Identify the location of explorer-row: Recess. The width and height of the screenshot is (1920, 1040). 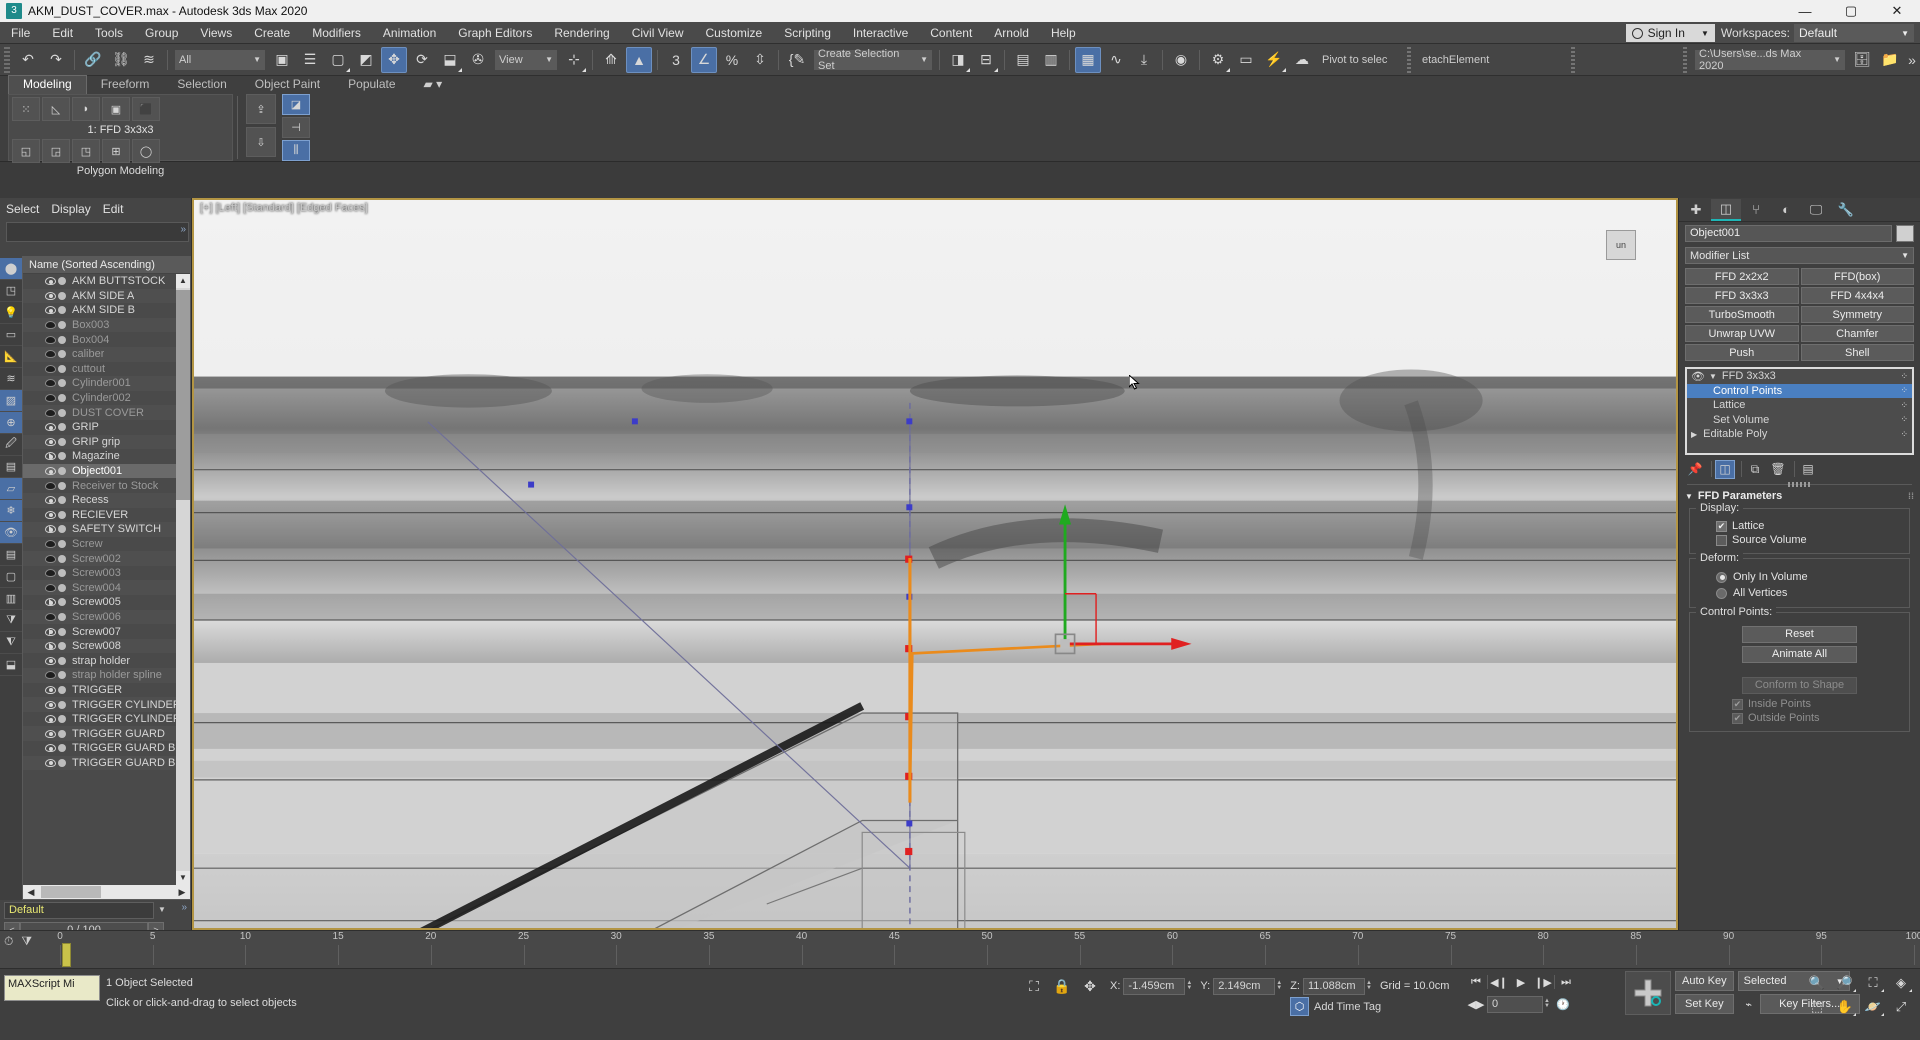
(106, 500).